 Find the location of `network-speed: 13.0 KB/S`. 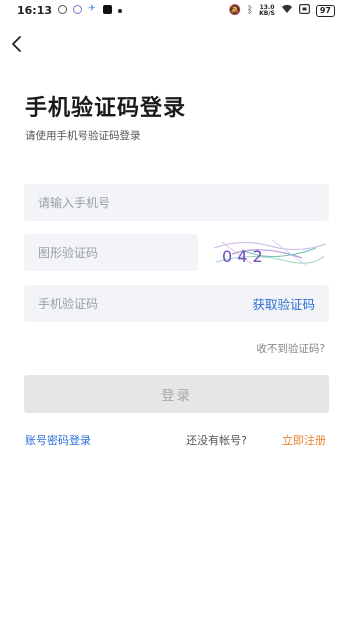

network-speed: 13.0 KB/S is located at coordinates (267, 11).